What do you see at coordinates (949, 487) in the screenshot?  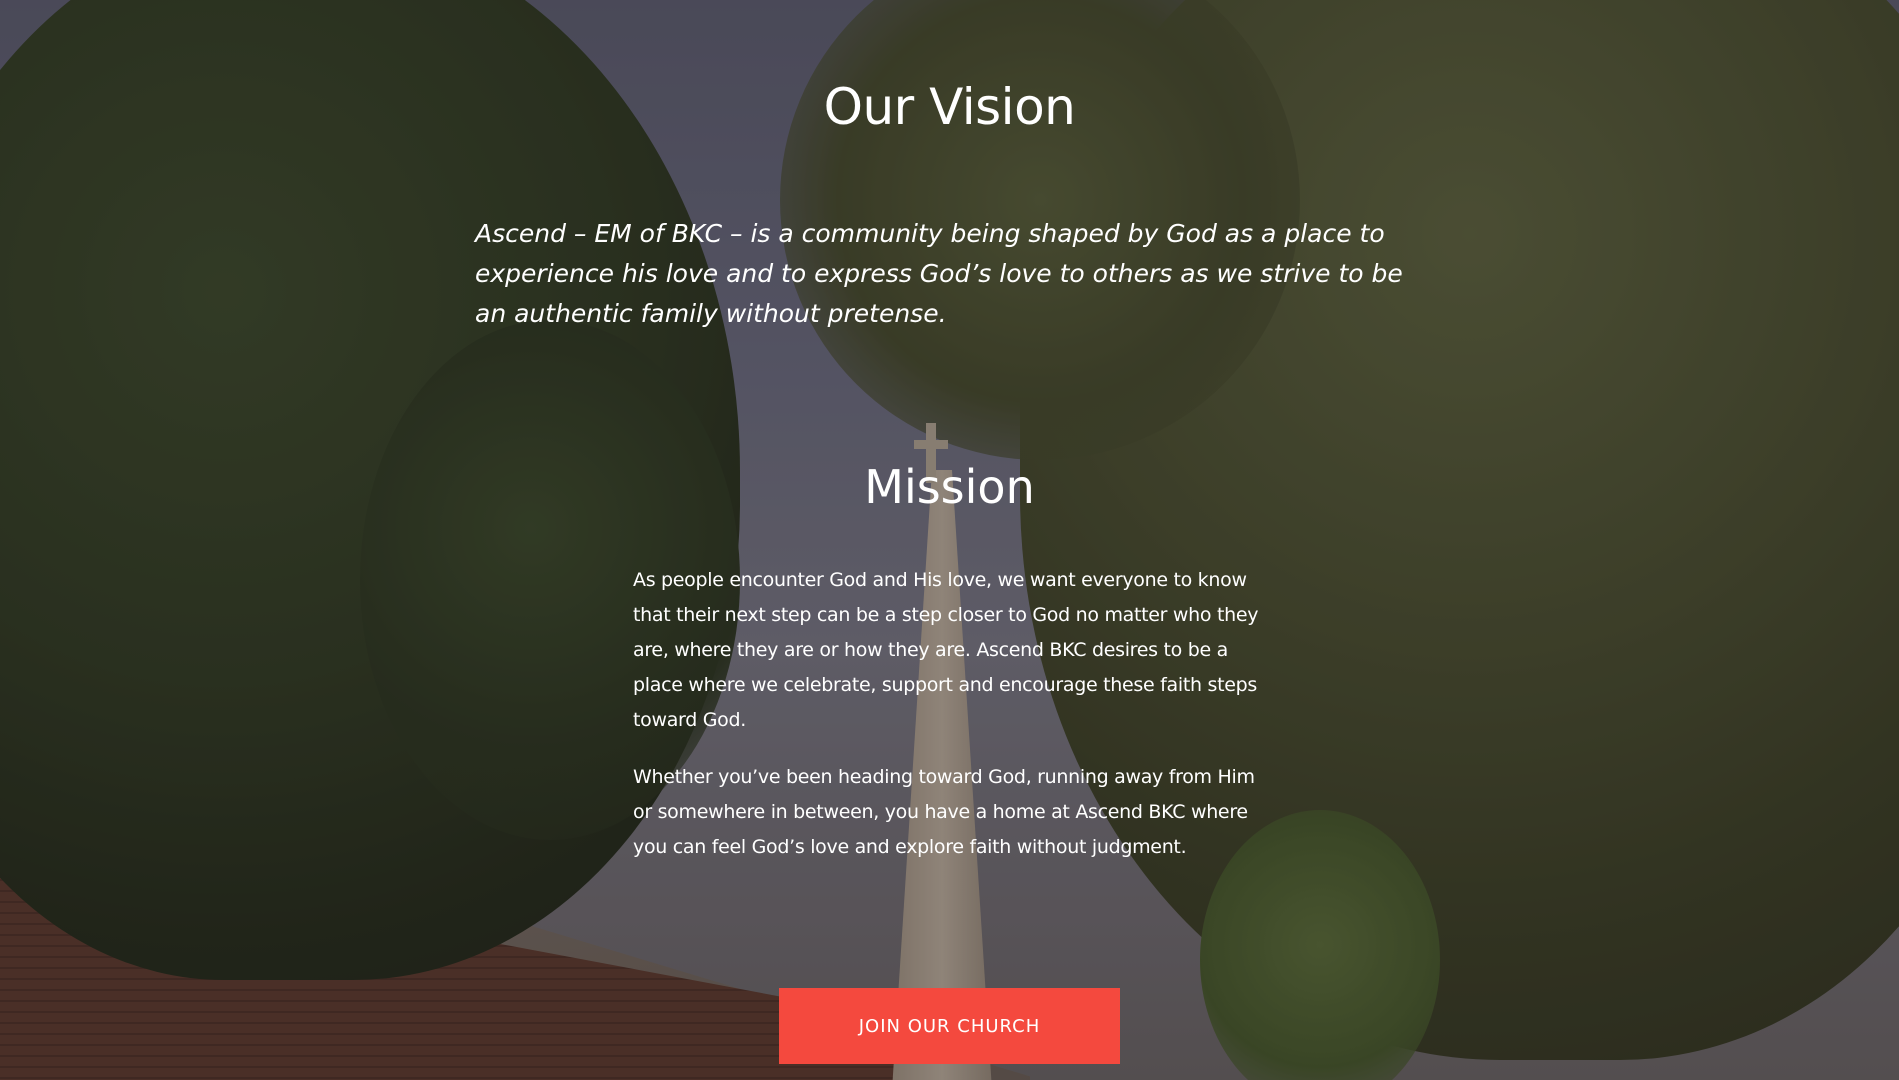 I see `mission-heading: Mission` at bounding box center [949, 487].